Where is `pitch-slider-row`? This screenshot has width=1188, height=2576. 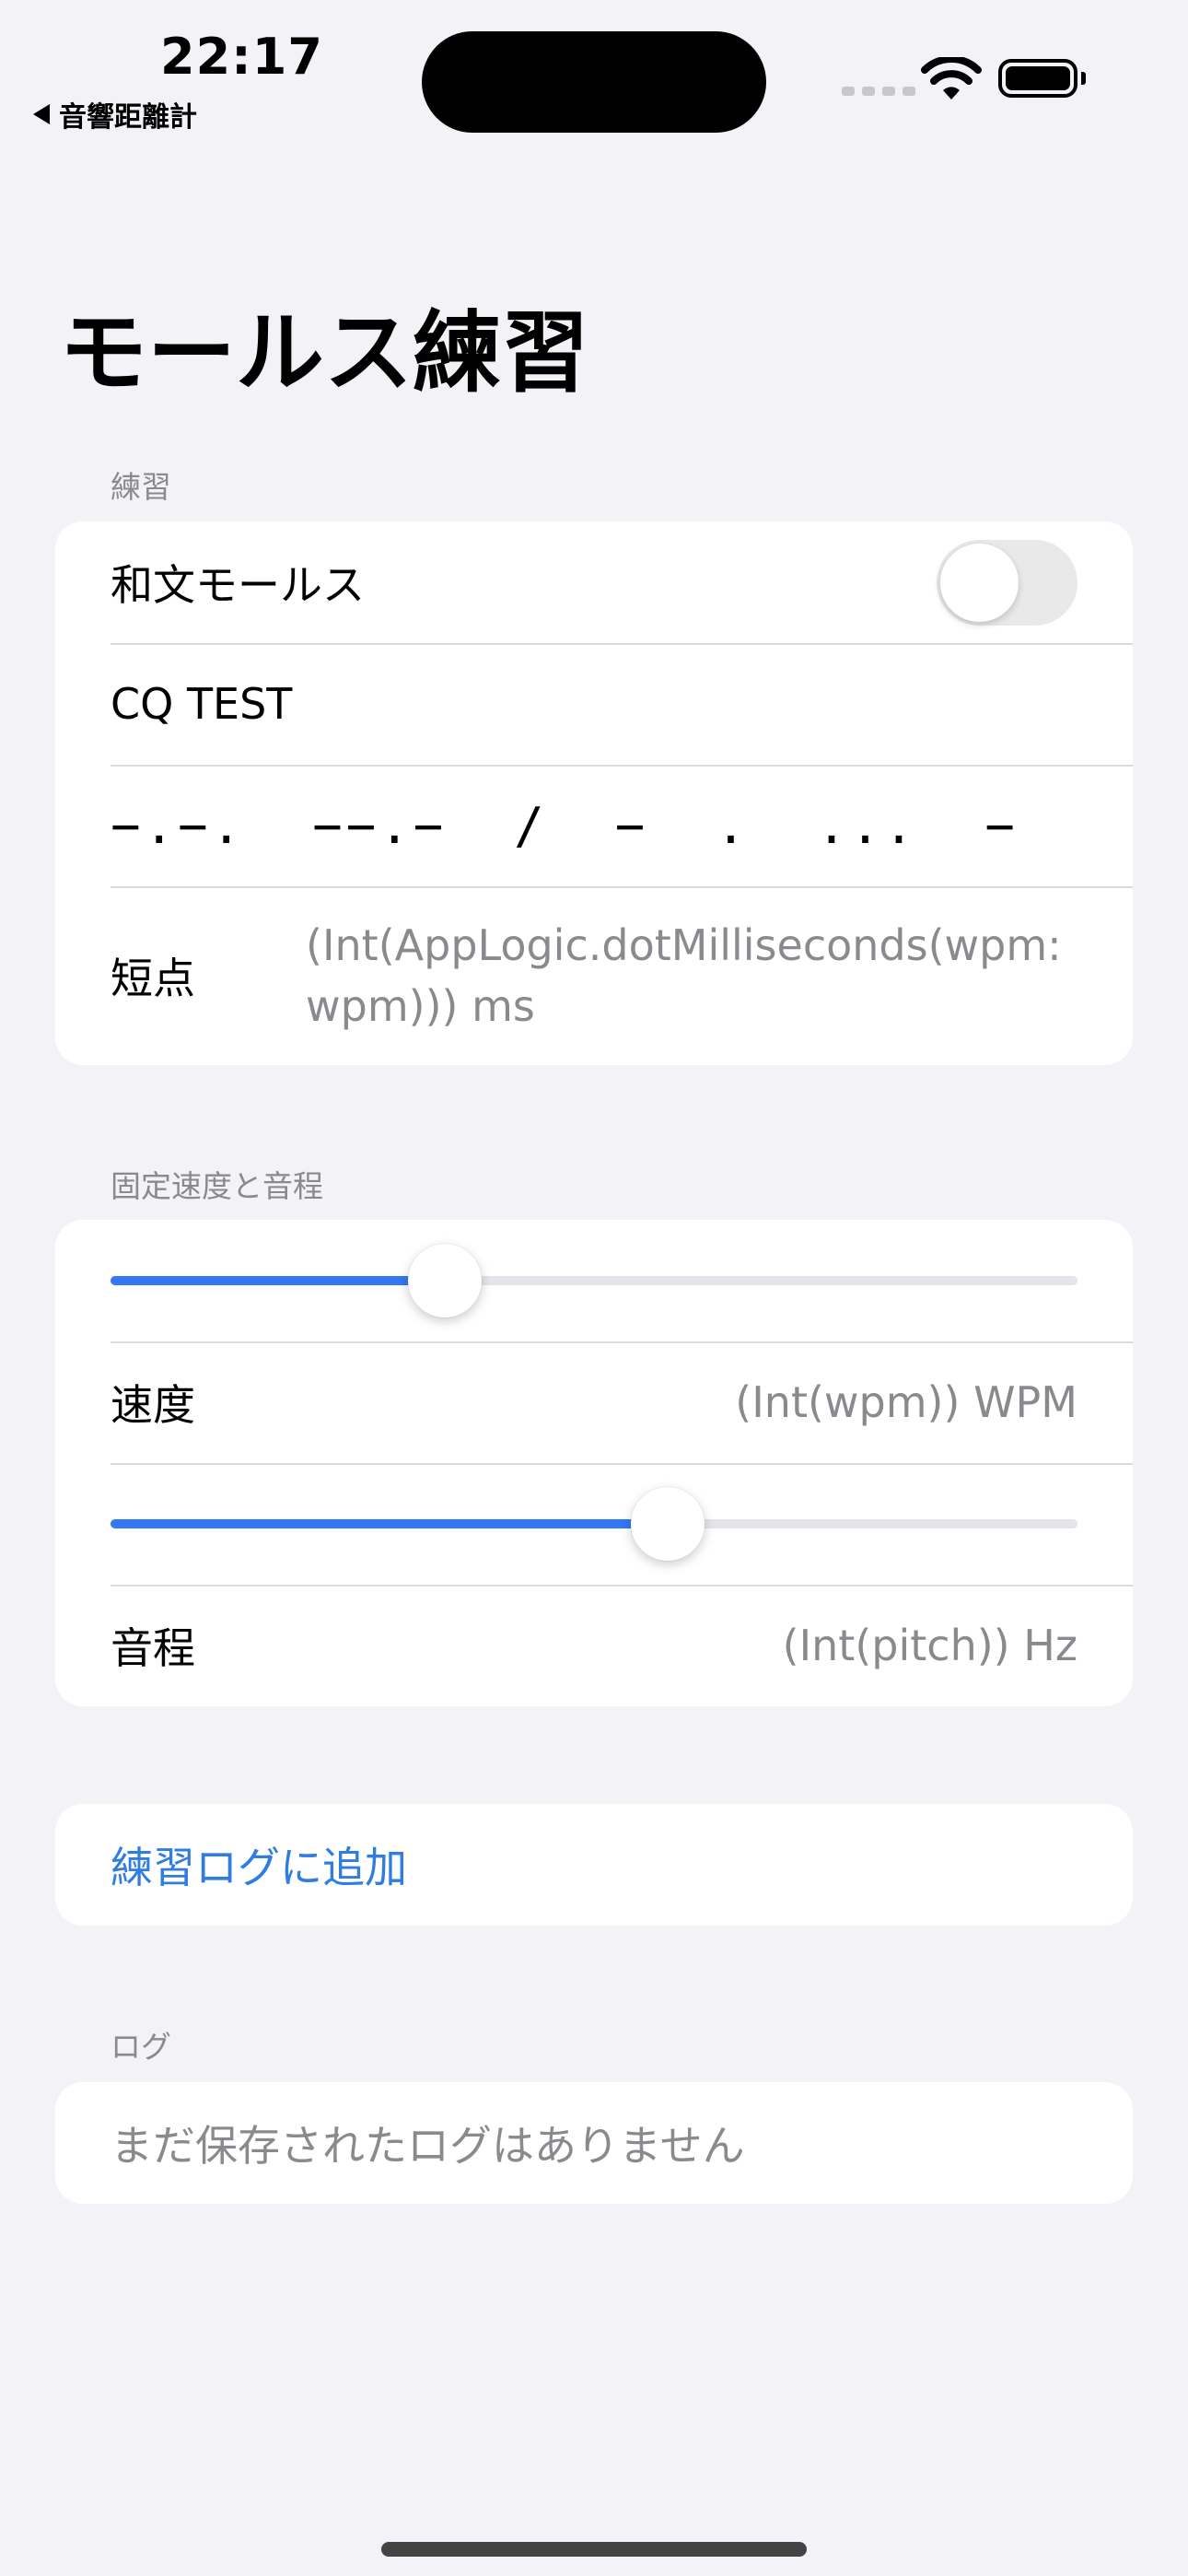 pitch-slider-row is located at coordinates (594, 1524).